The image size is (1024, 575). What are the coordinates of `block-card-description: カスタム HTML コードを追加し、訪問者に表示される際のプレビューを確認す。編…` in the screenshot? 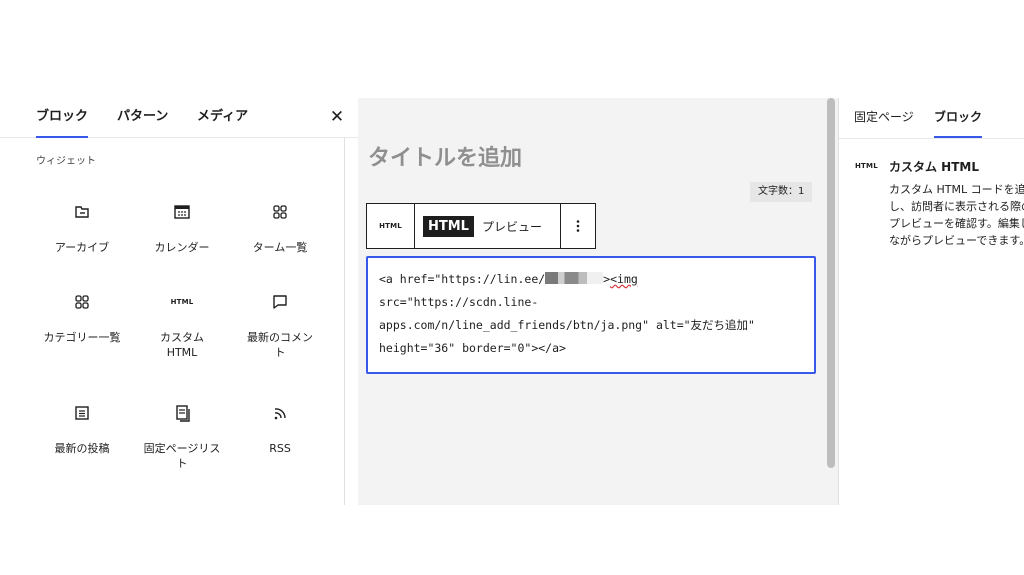 It's located at (956, 215).